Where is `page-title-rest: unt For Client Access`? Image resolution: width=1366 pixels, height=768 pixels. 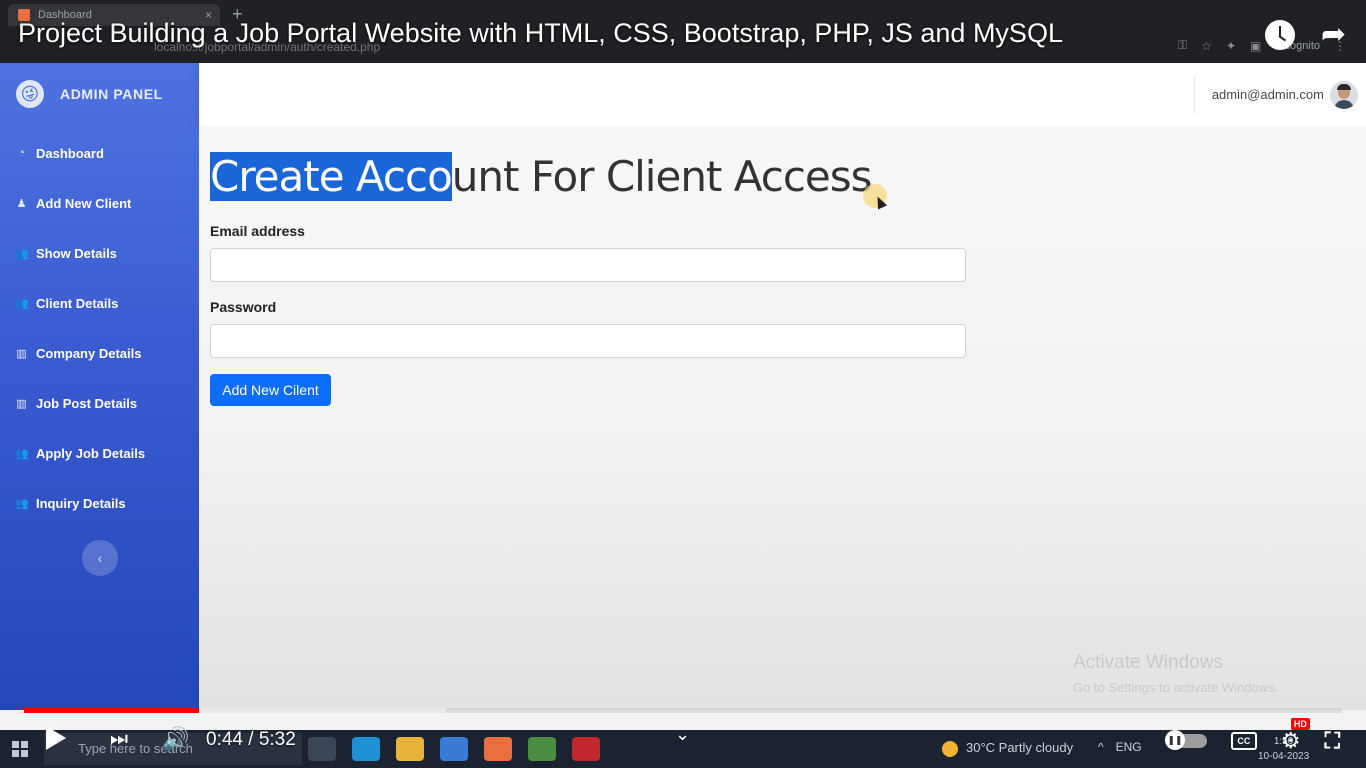
page-title-rest: unt For Client Access is located at coordinates (662, 176).